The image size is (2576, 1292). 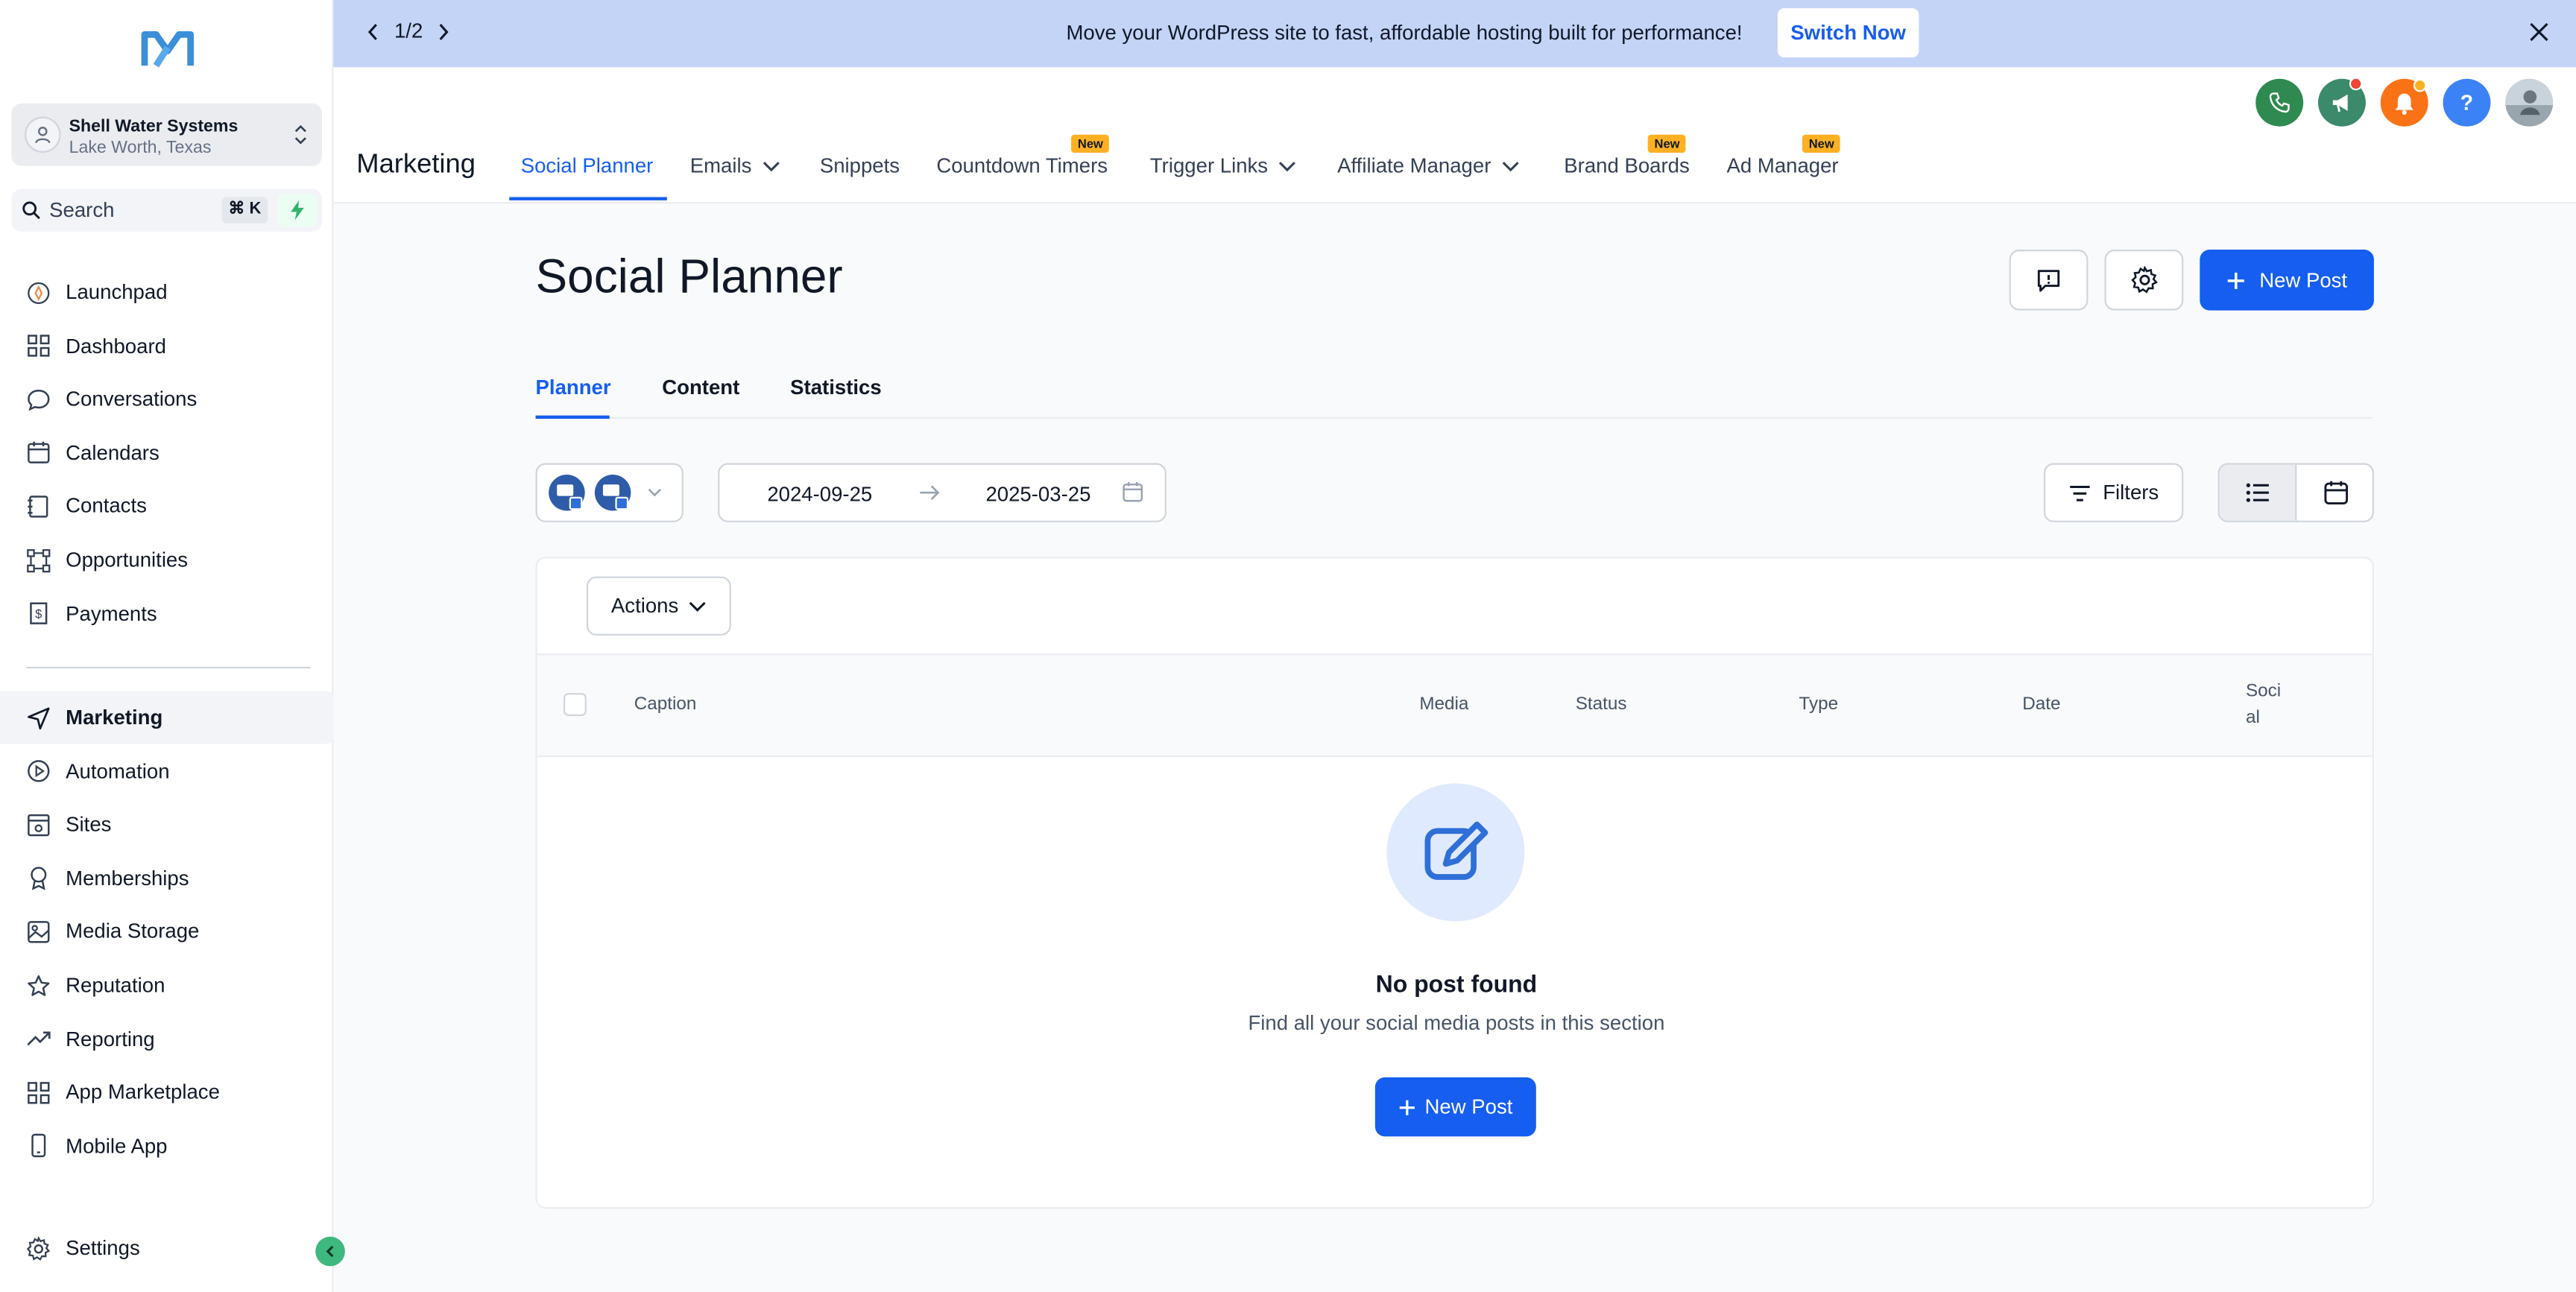 I want to click on actions-dropdown: Actions, so click(x=658, y=606).